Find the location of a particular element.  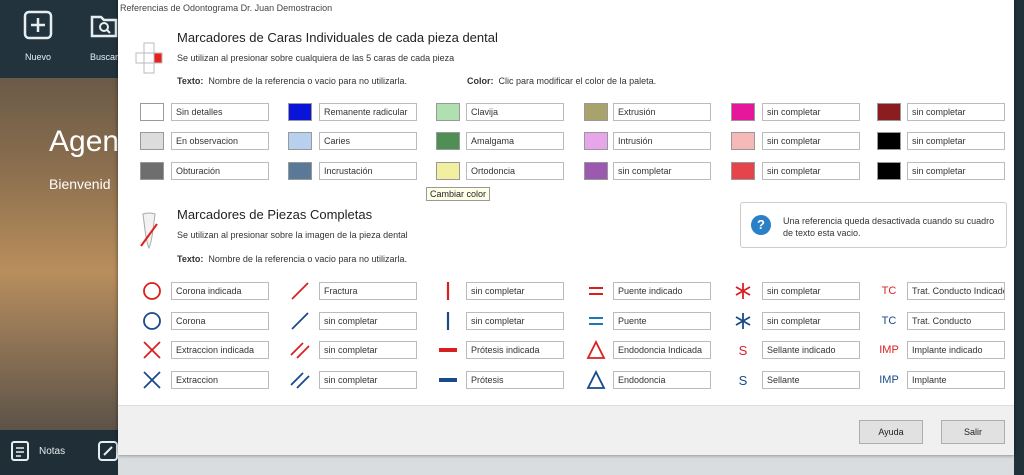

x-cross-icon is located at coordinates (152, 380).